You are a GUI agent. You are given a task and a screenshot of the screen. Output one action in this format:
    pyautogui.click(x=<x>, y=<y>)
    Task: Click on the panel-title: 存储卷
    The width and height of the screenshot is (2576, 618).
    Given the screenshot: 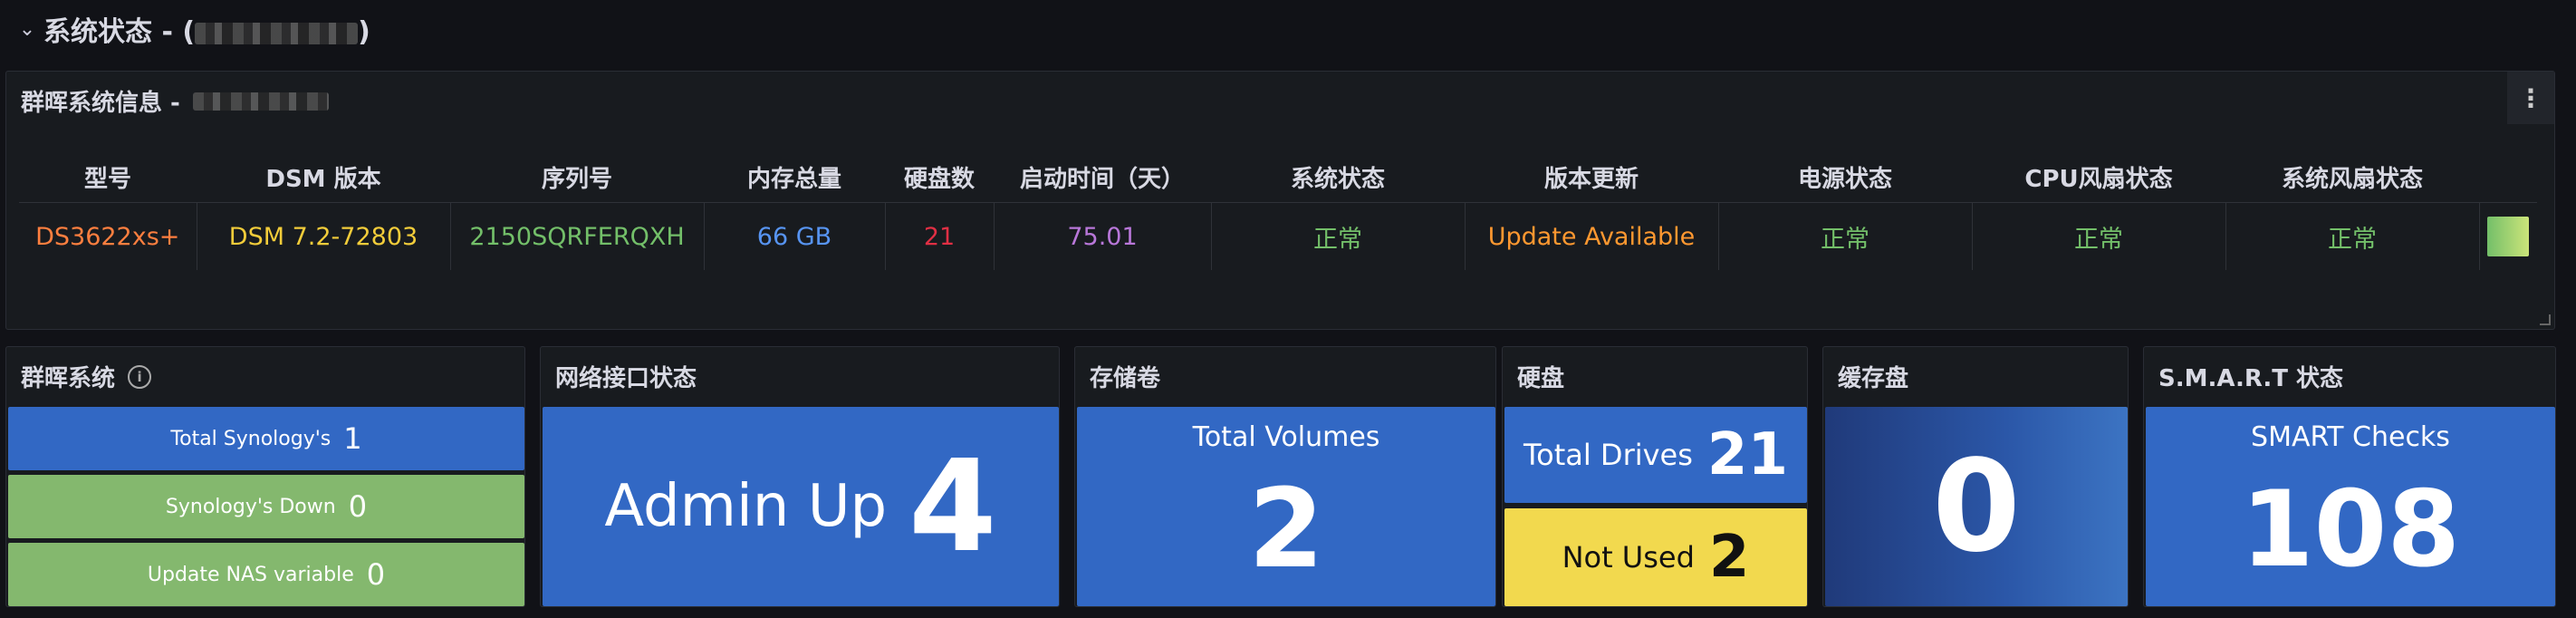 What is the action you would take?
    pyautogui.click(x=1125, y=379)
    